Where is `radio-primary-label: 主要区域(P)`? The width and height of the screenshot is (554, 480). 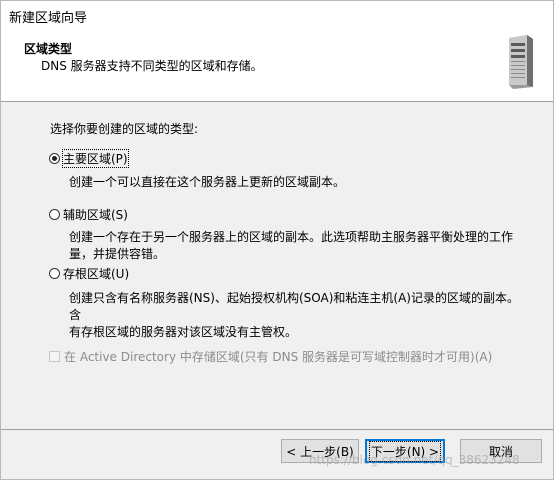 radio-primary-label: 主要区域(P) is located at coordinates (95, 158).